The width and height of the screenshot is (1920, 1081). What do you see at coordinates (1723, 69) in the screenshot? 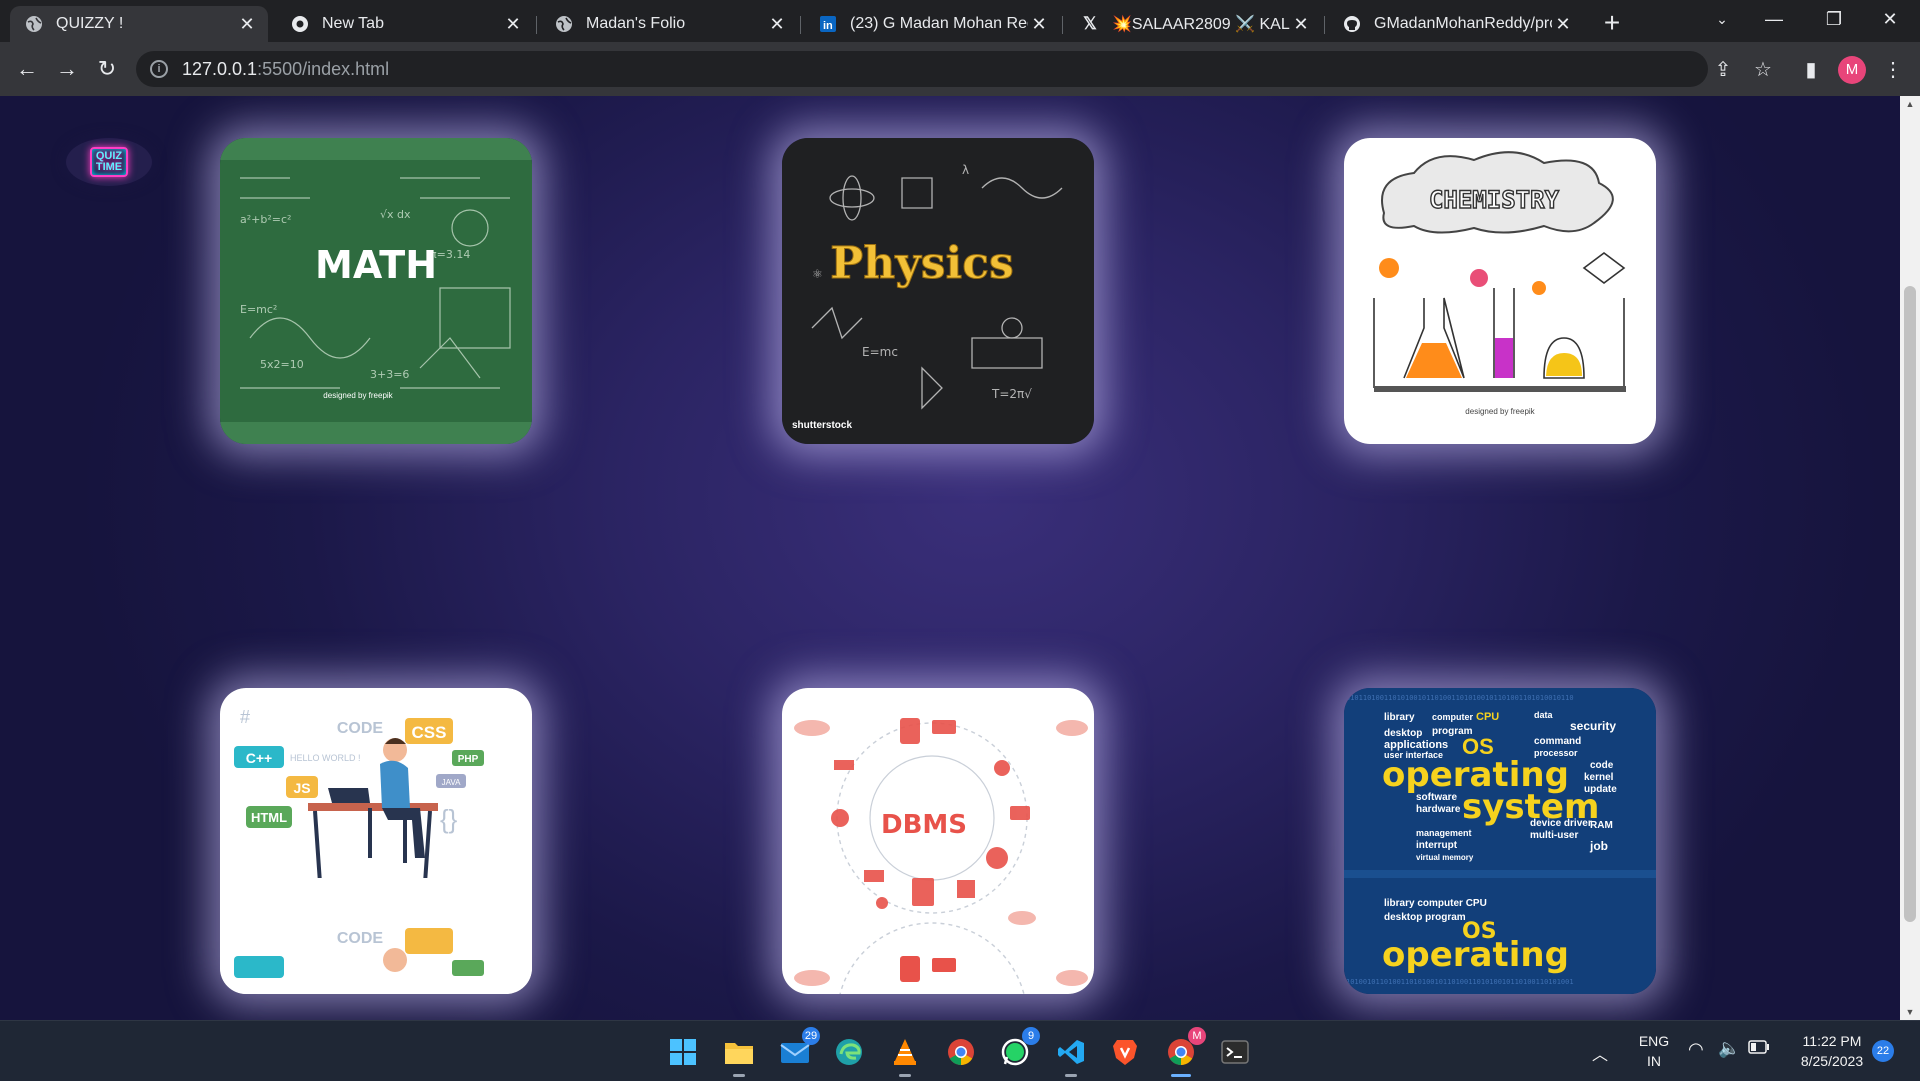
I see `share-icon: ⇪` at bounding box center [1723, 69].